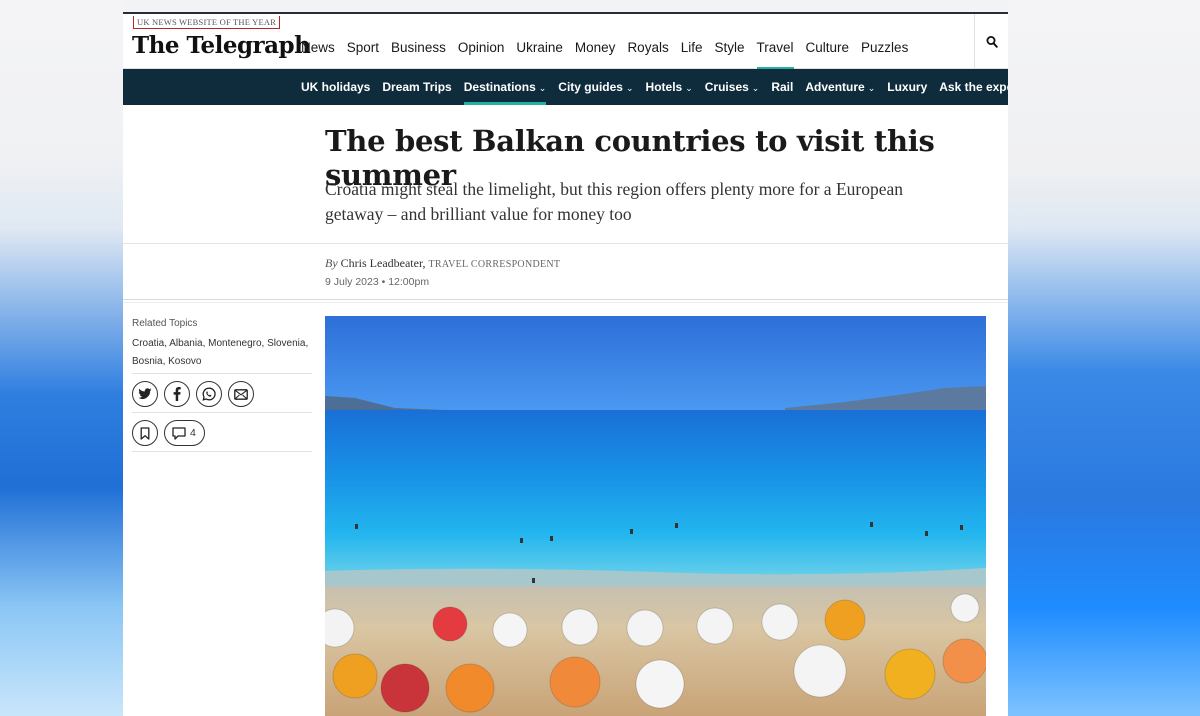  I want to click on twitter-icon, so click(145, 393).